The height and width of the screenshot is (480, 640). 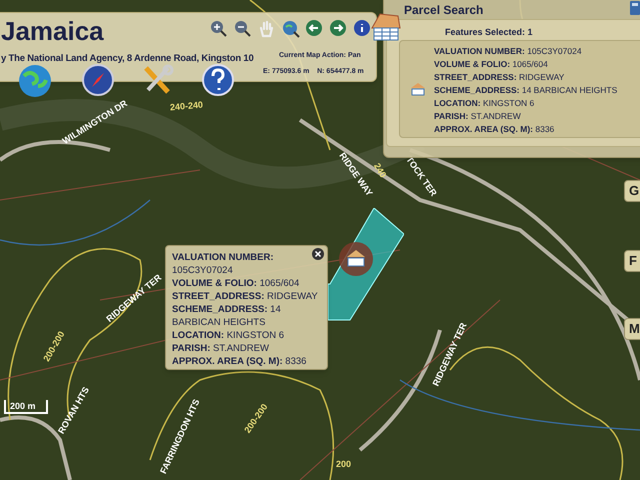 What do you see at coordinates (508, 51) in the screenshot?
I see `attribute-row: VALUATION NUMBER: 105C3Y07024` at bounding box center [508, 51].